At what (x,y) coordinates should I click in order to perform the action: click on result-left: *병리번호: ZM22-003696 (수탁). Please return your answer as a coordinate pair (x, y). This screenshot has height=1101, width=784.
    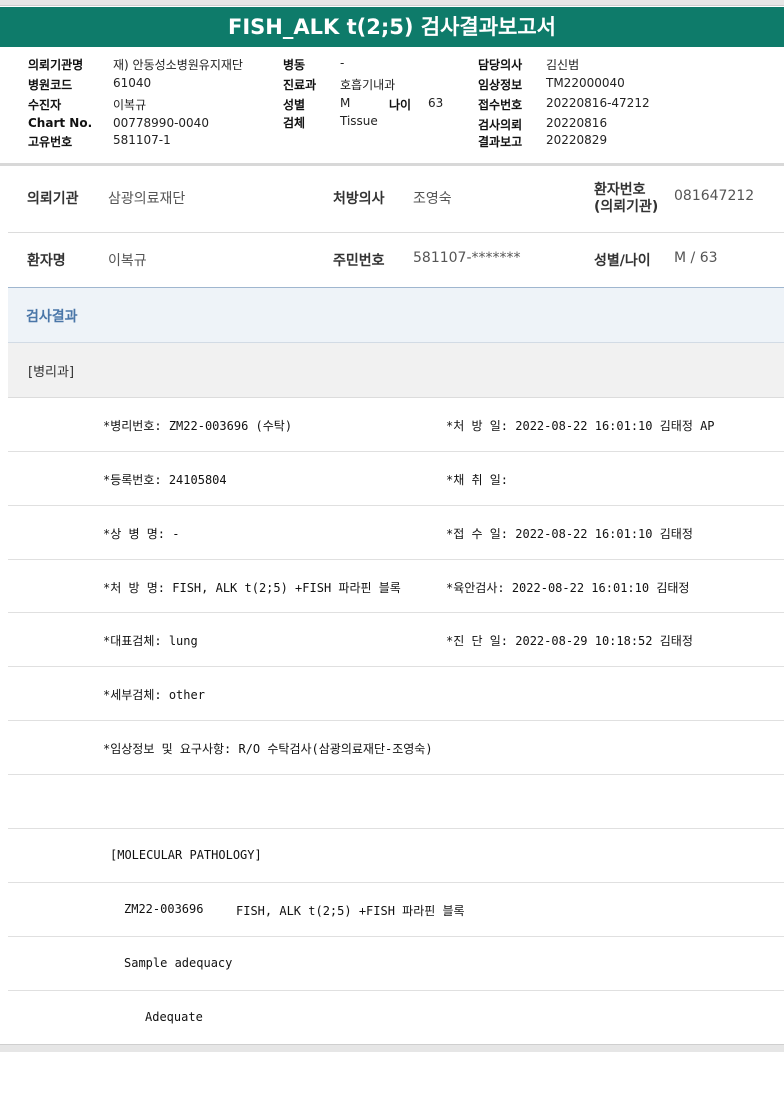
    Looking at the image, I should click on (198, 426).